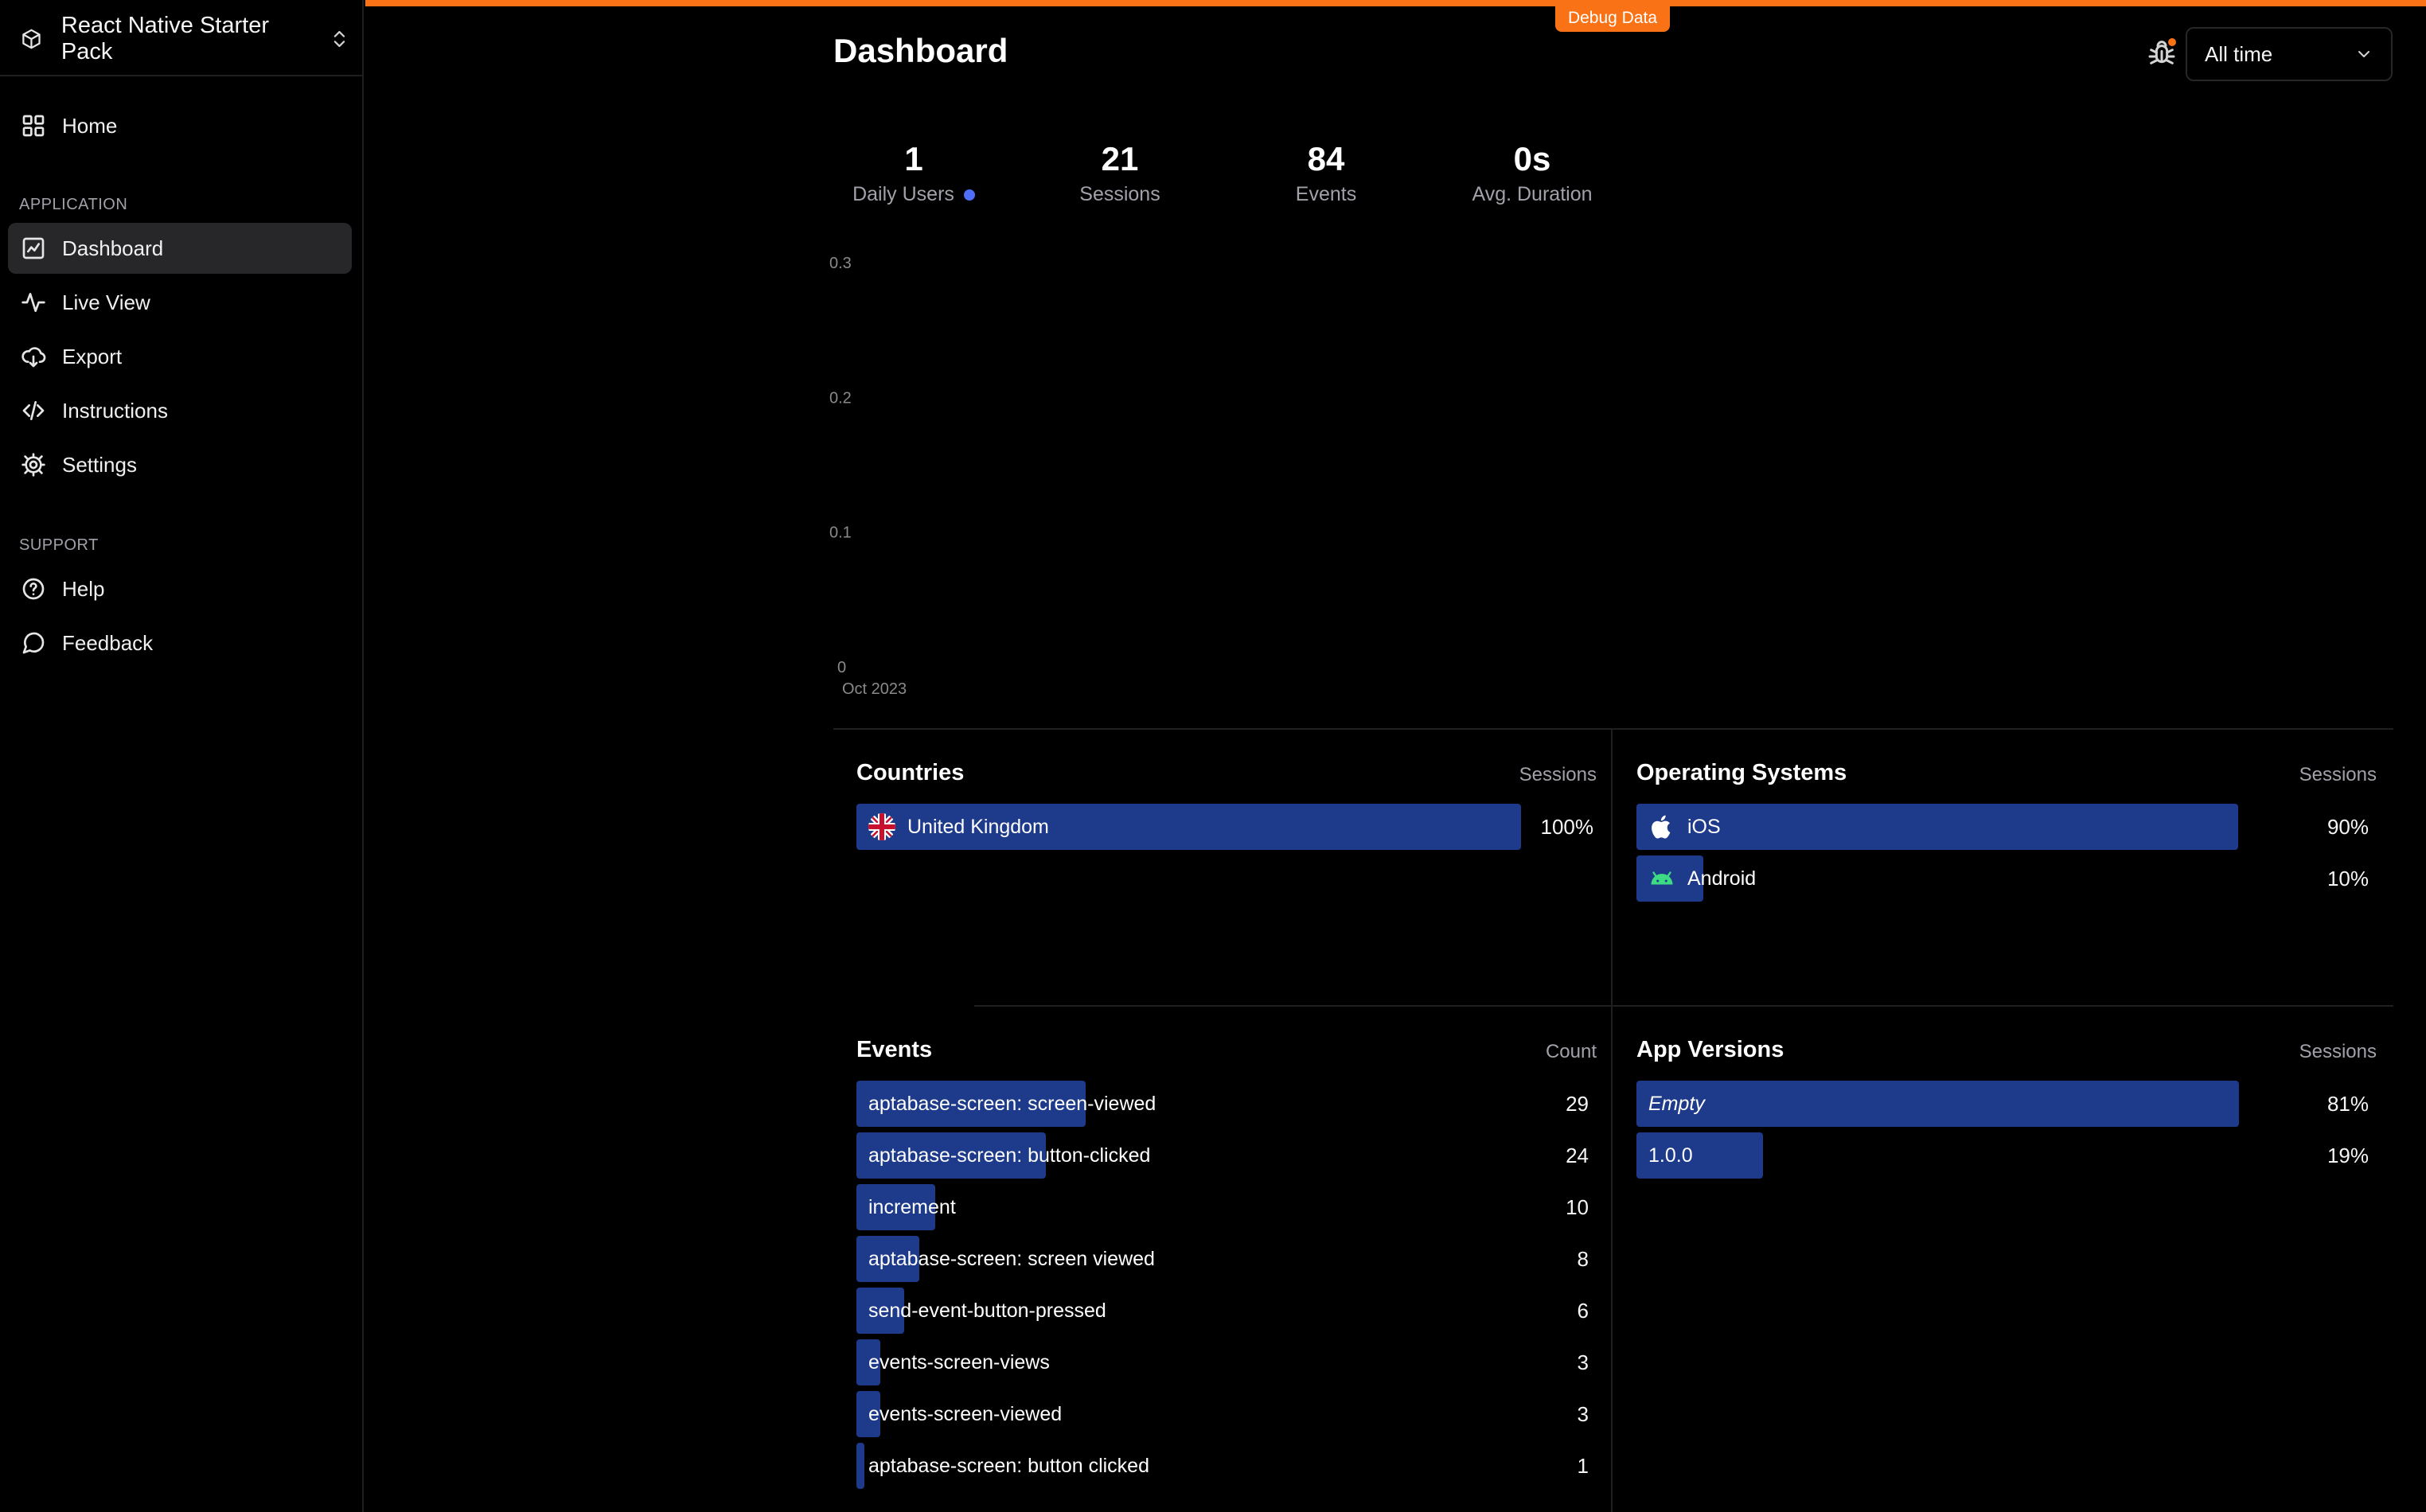 This screenshot has width=2426, height=1512. I want to click on panel-header: Countries Sessions, so click(1234, 770).